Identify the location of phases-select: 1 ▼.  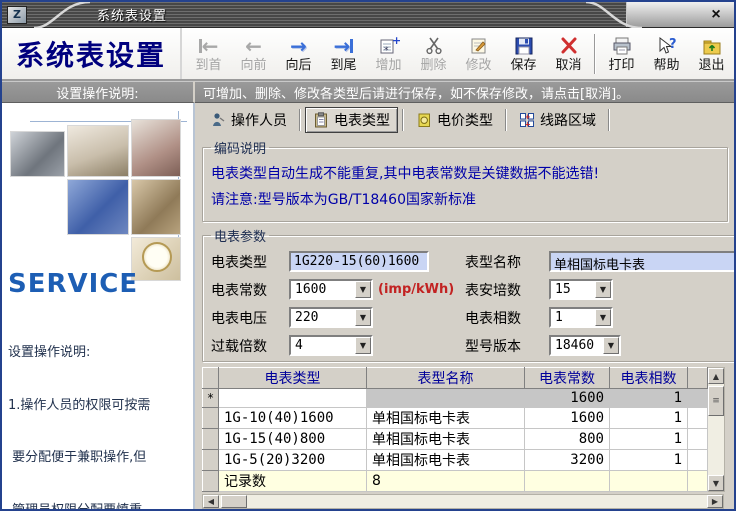
(581, 318).